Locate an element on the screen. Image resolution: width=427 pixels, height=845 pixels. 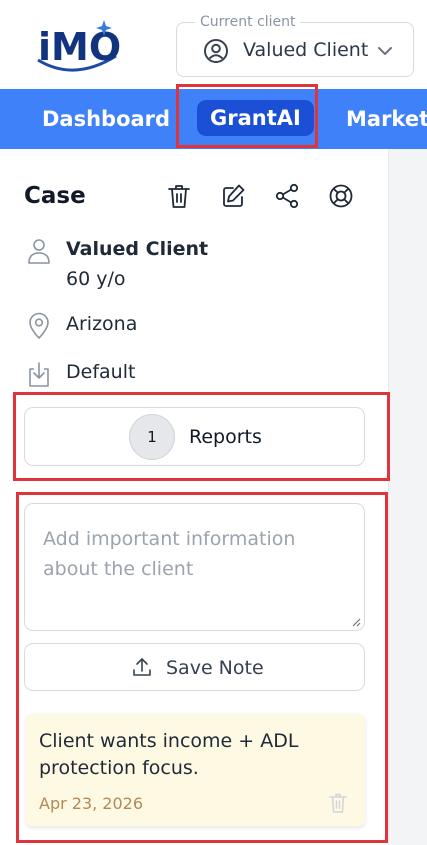
note-date: Apr 23, 2026 is located at coordinates (91, 803).